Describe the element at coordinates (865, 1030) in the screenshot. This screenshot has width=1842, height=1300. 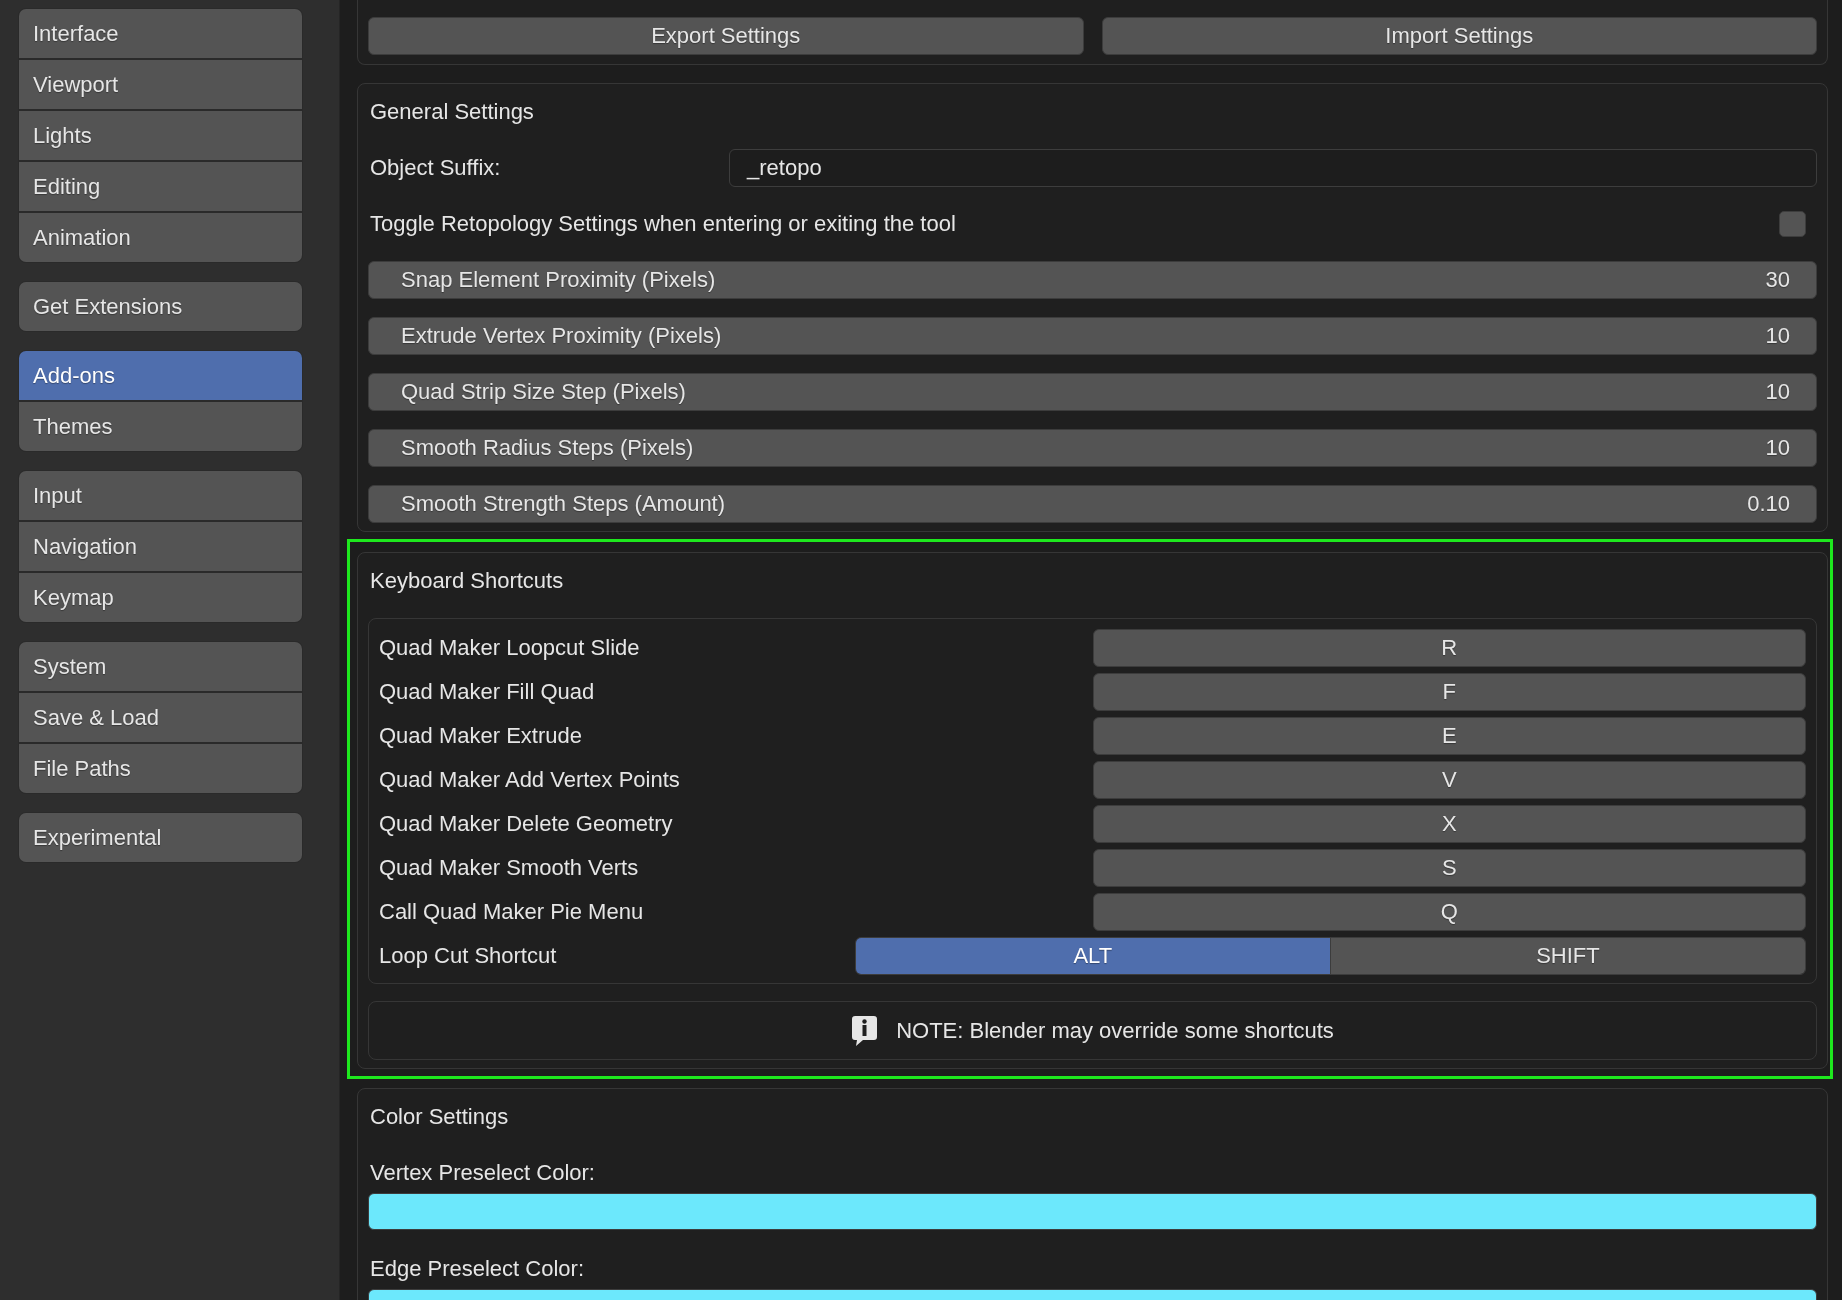
I see `info-icon` at that location.